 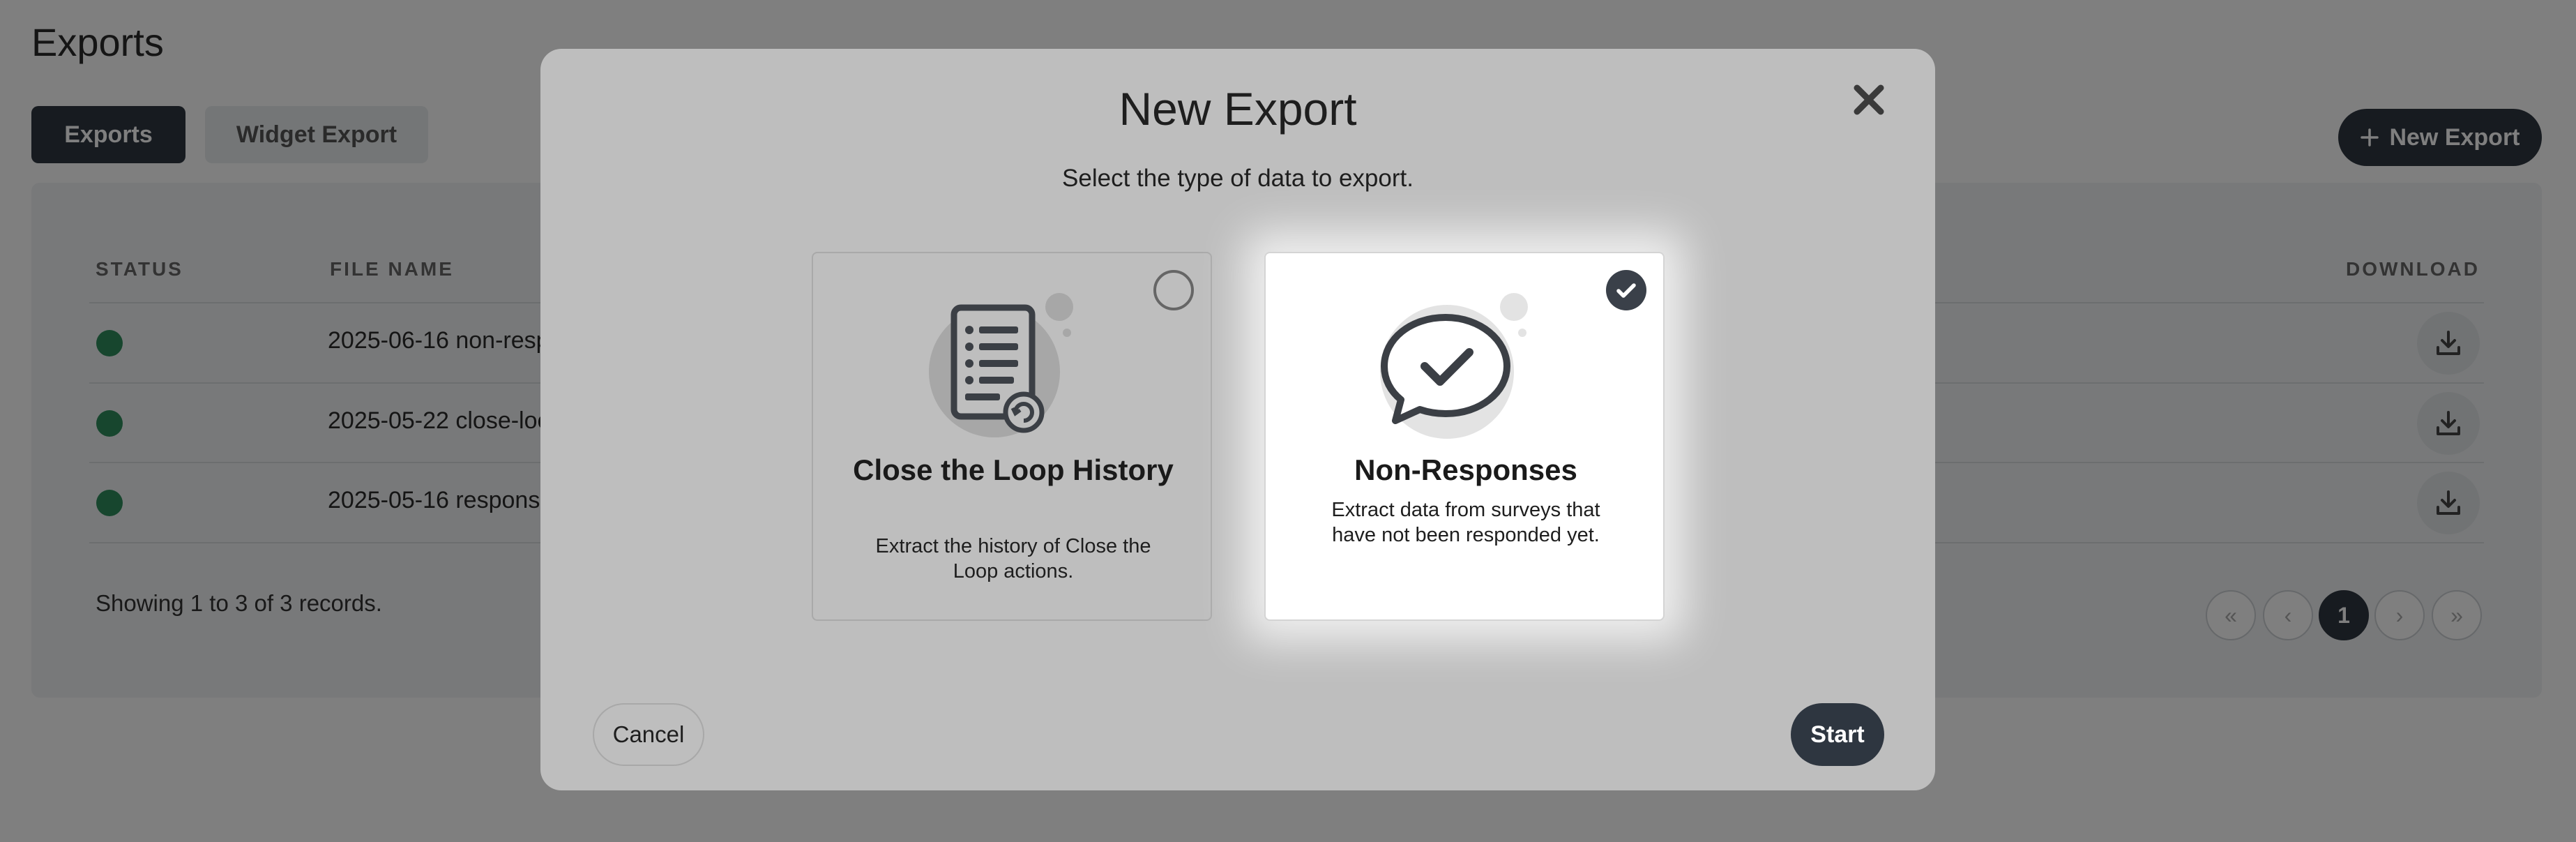 I want to click on start-button: Start, so click(x=1837, y=734).